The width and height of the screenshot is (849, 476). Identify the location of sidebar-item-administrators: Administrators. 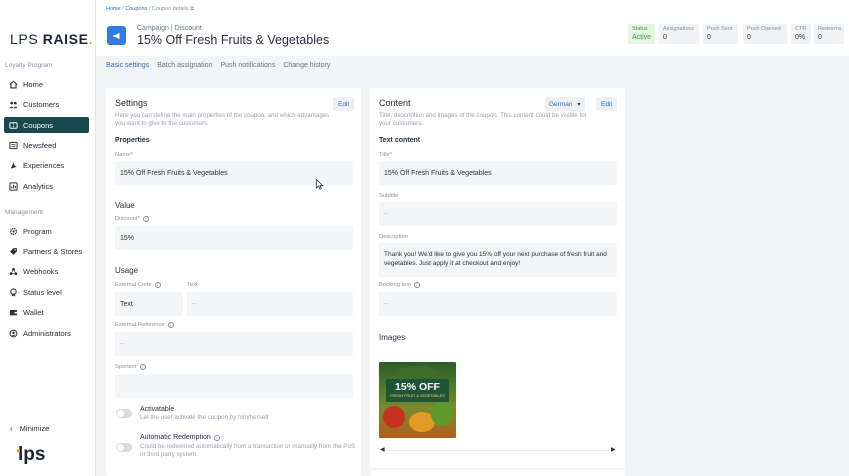
(46, 333).